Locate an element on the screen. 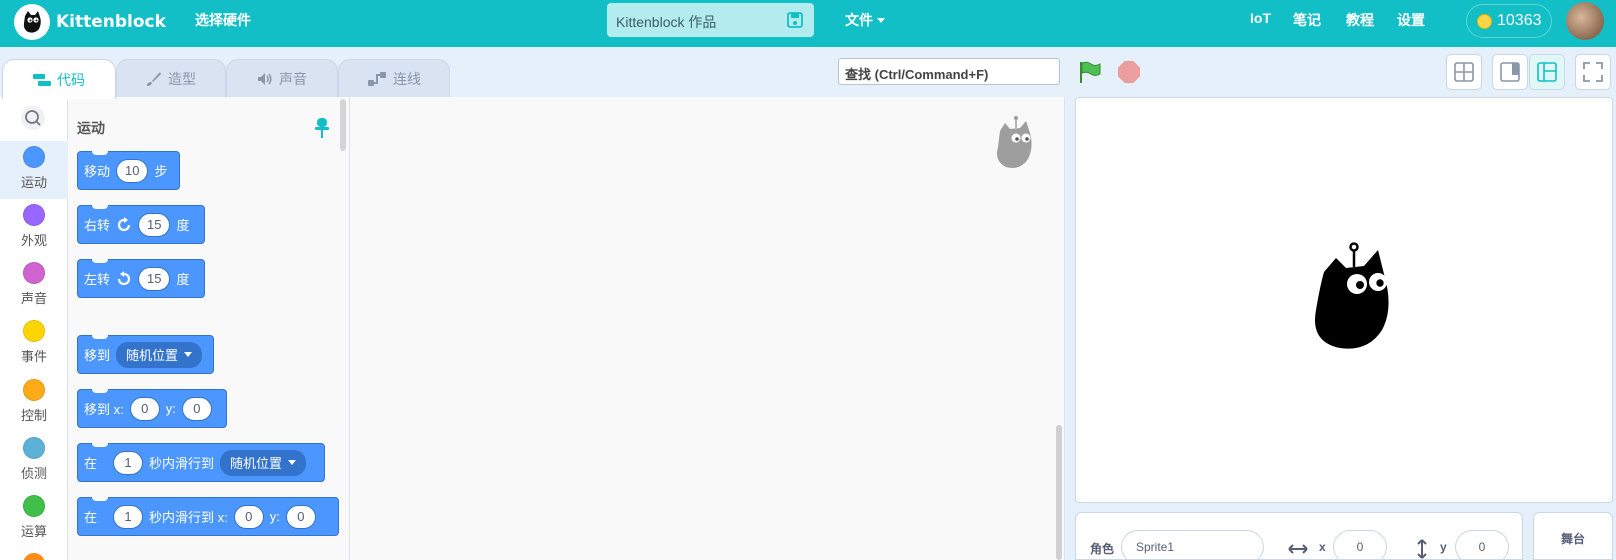  tab-sounds: 声音 is located at coordinates (282, 78).